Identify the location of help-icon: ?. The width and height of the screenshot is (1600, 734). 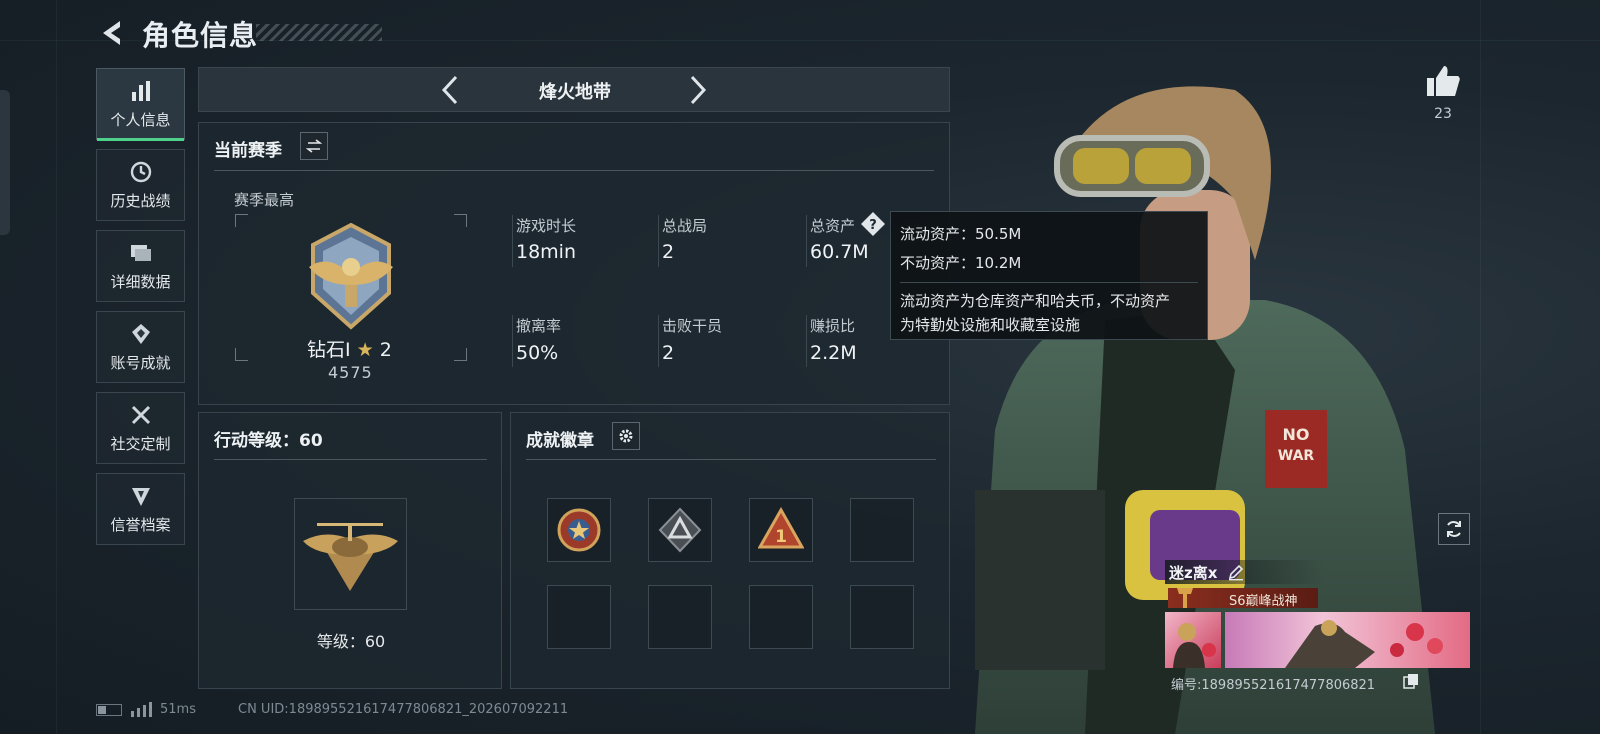
(873, 224).